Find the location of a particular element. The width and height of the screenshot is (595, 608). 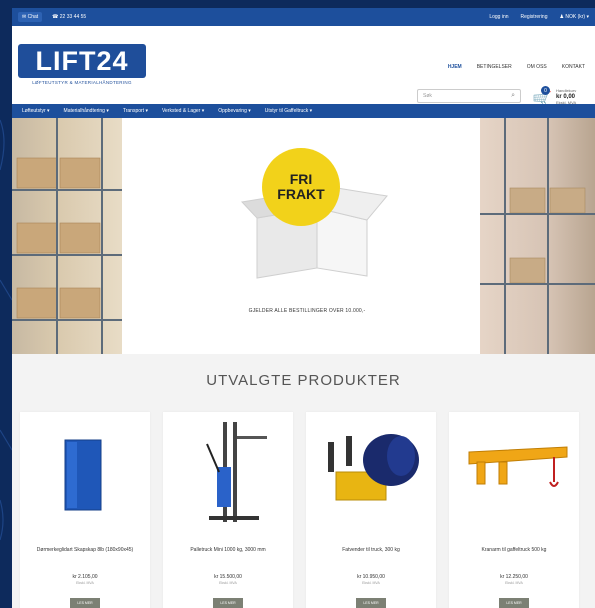

logo-wordmark: LIFT24 is located at coordinates (82, 61).